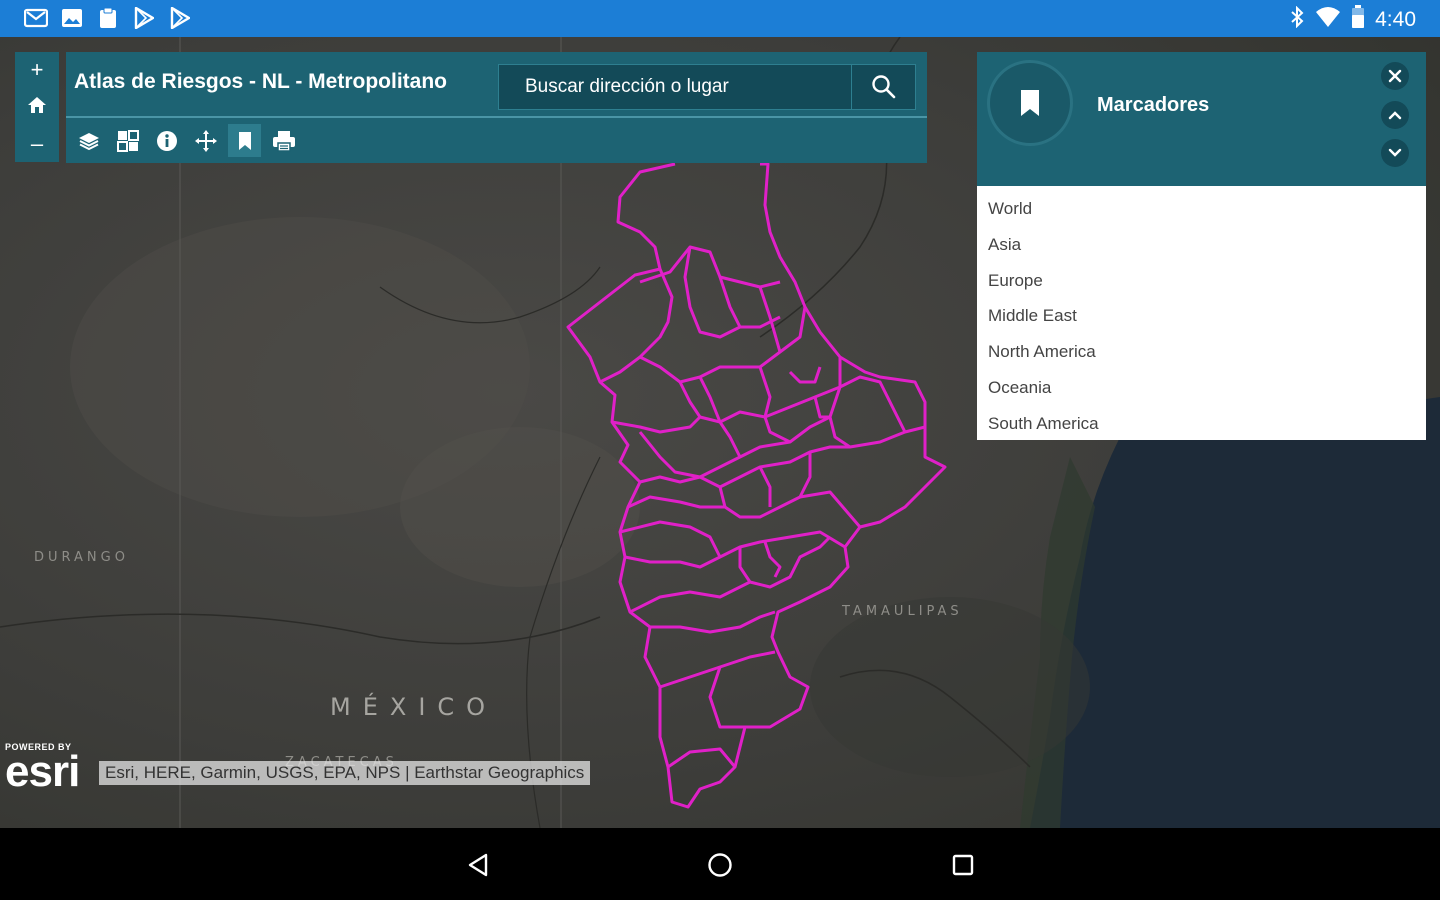  I want to click on battery-icon, so click(1358, 19).